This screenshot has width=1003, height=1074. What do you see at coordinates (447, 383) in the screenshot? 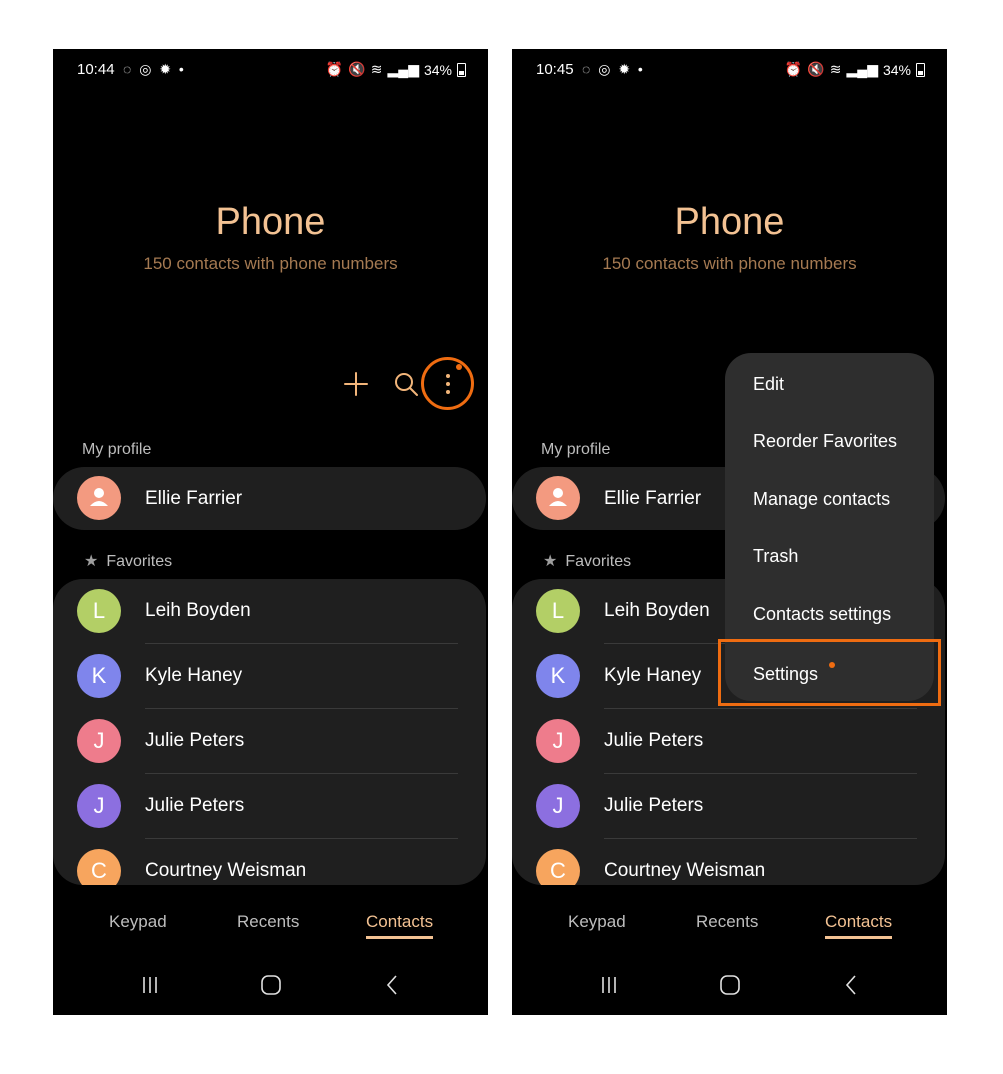
I see `more-options-highlight` at bounding box center [447, 383].